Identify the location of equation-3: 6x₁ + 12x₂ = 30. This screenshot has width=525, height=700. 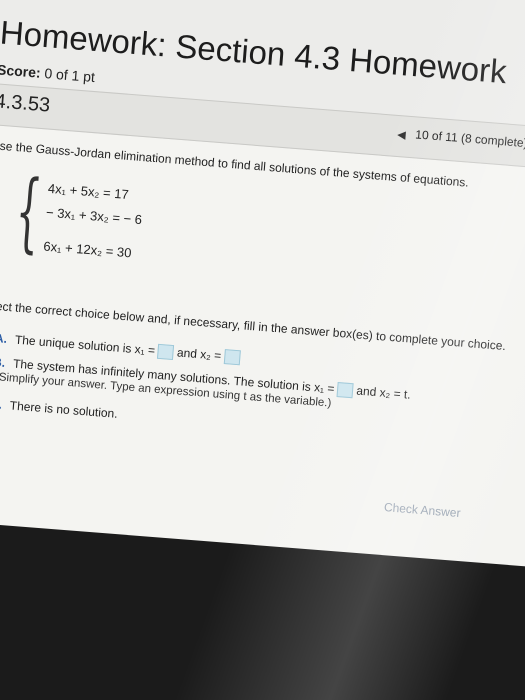
(87, 249).